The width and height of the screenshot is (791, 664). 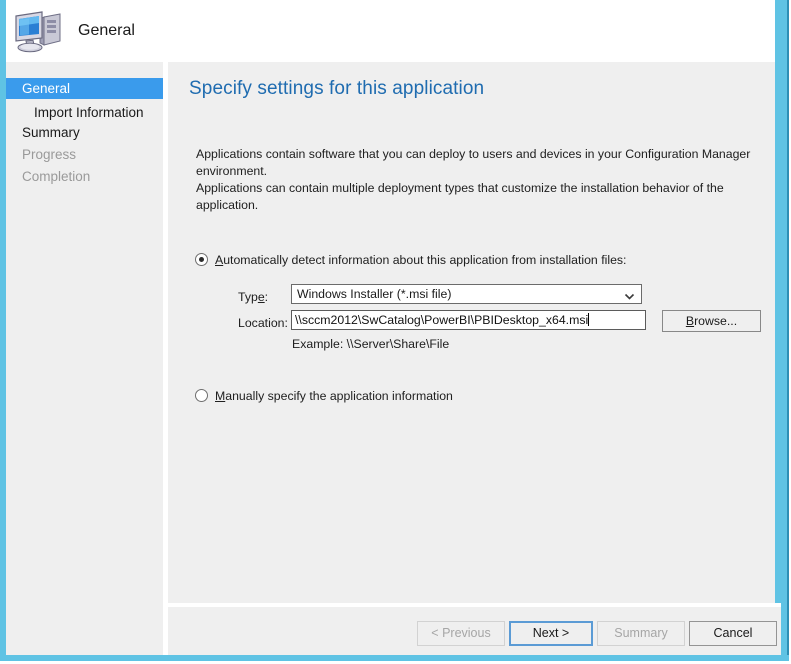 I want to click on chevron-down-icon, so click(x=629, y=294).